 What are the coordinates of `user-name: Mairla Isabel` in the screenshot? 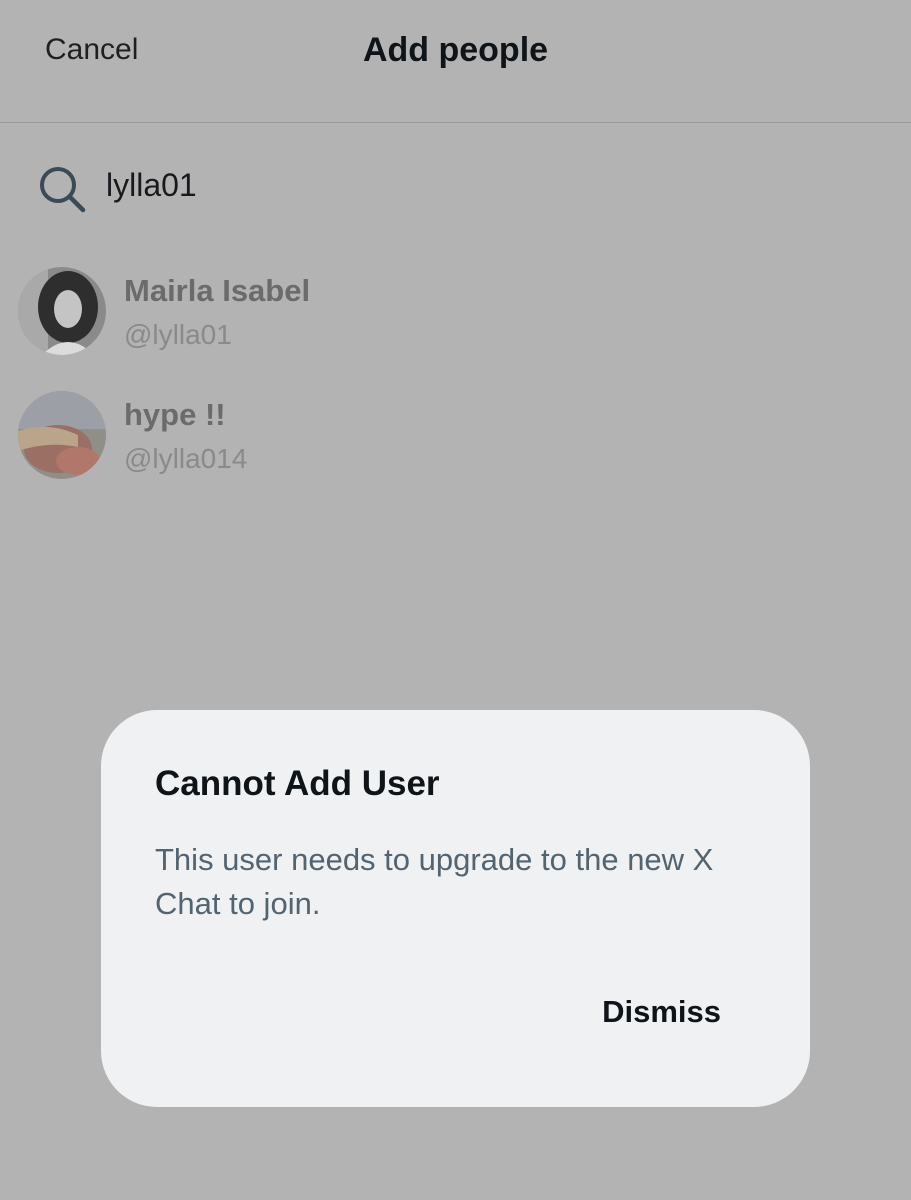 It's located at (217, 290).